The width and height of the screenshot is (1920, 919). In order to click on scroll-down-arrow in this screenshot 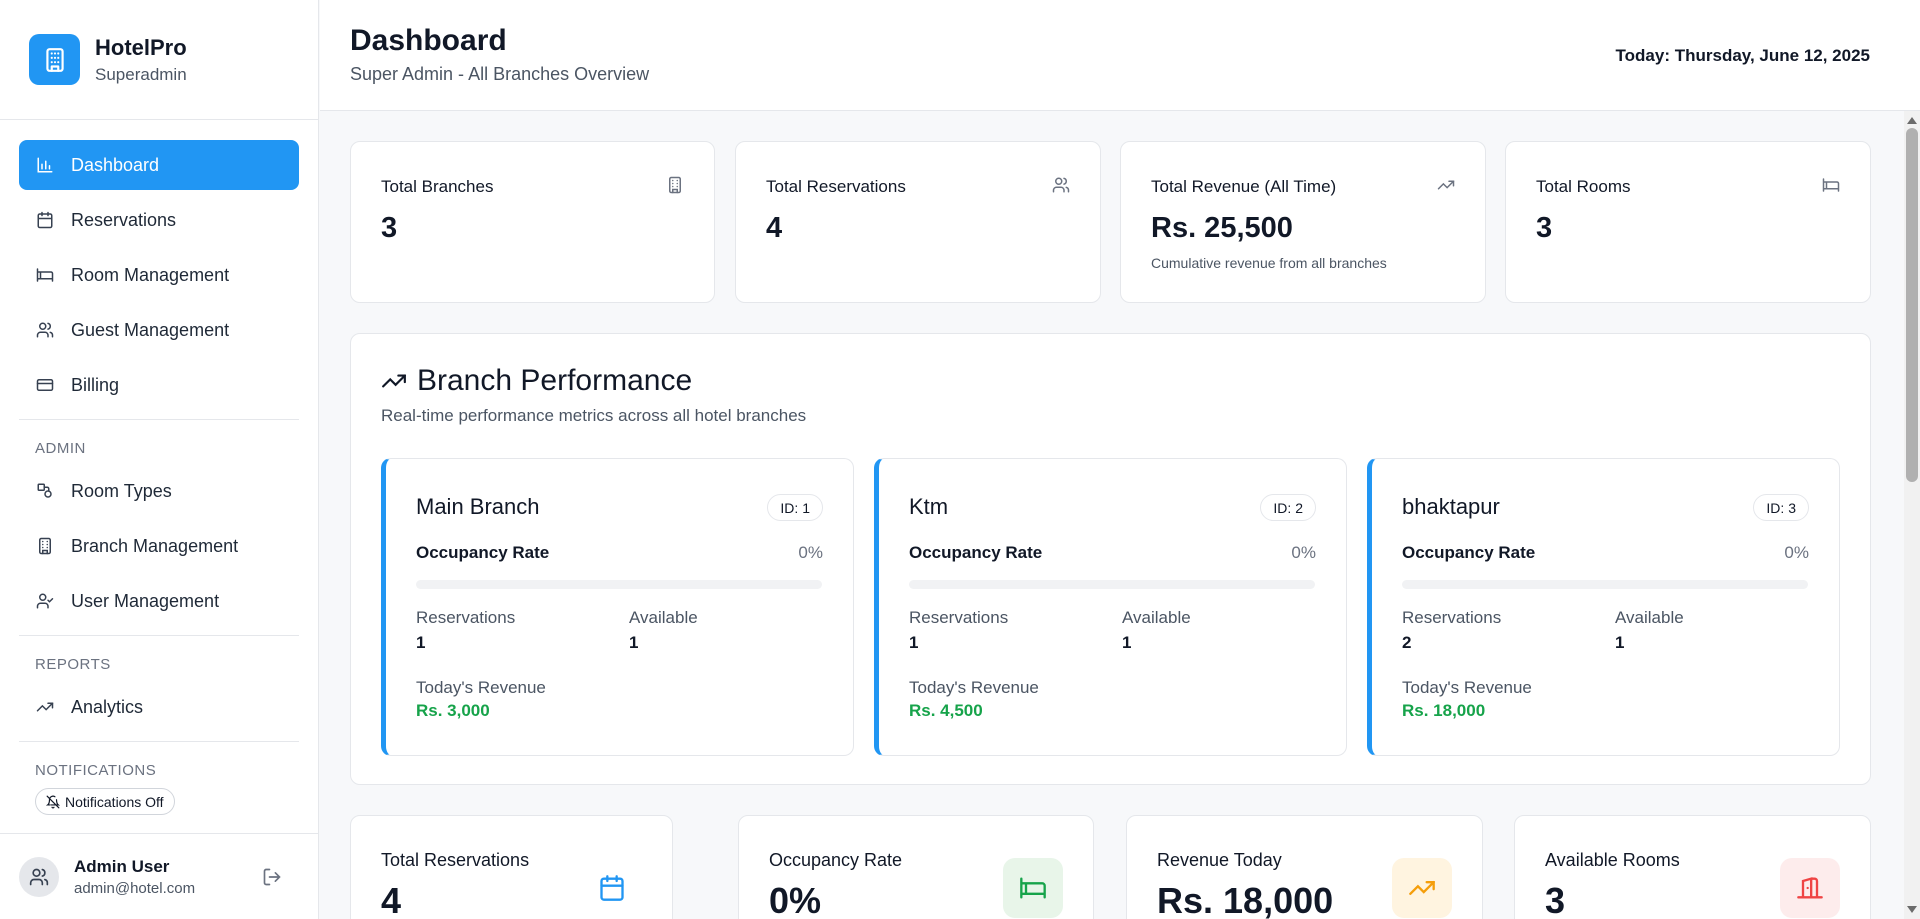, I will do `click(1912, 909)`.